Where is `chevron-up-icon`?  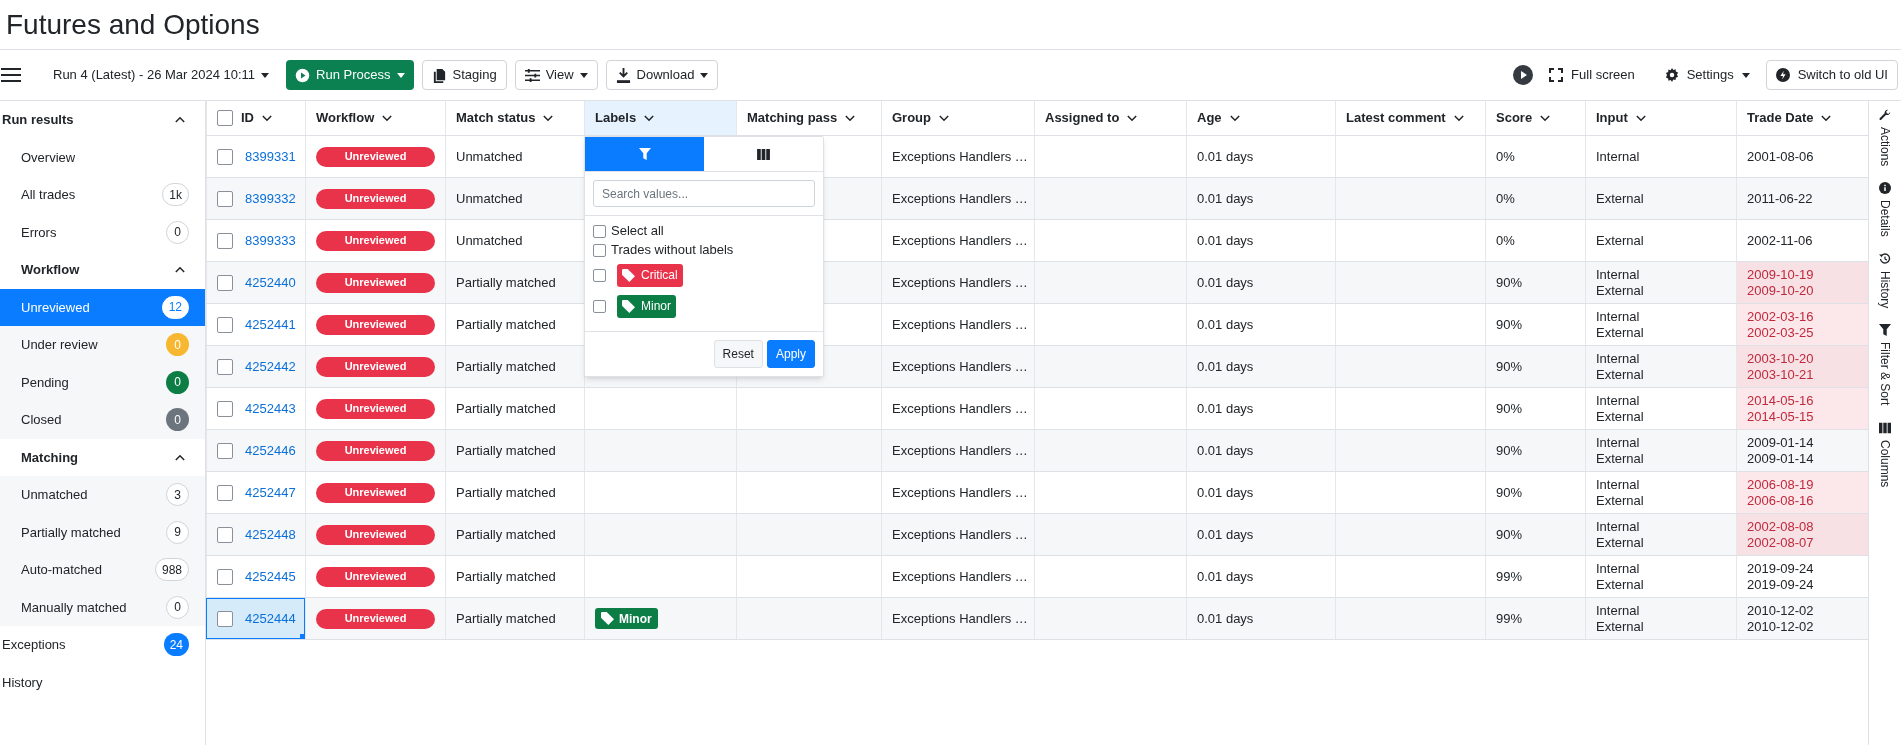
chevron-up-icon is located at coordinates (180, 270).